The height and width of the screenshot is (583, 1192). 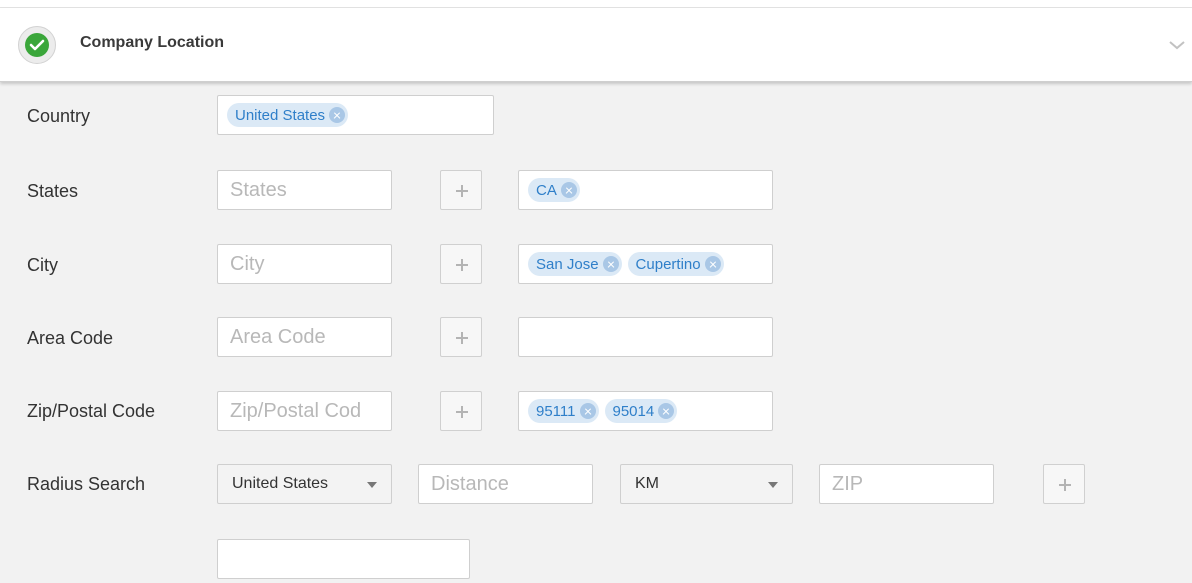 What do you see at coordinates (70, 338) in the screenshot?
I see `area-code-label: Area Code` at bounding box center [70, 338].